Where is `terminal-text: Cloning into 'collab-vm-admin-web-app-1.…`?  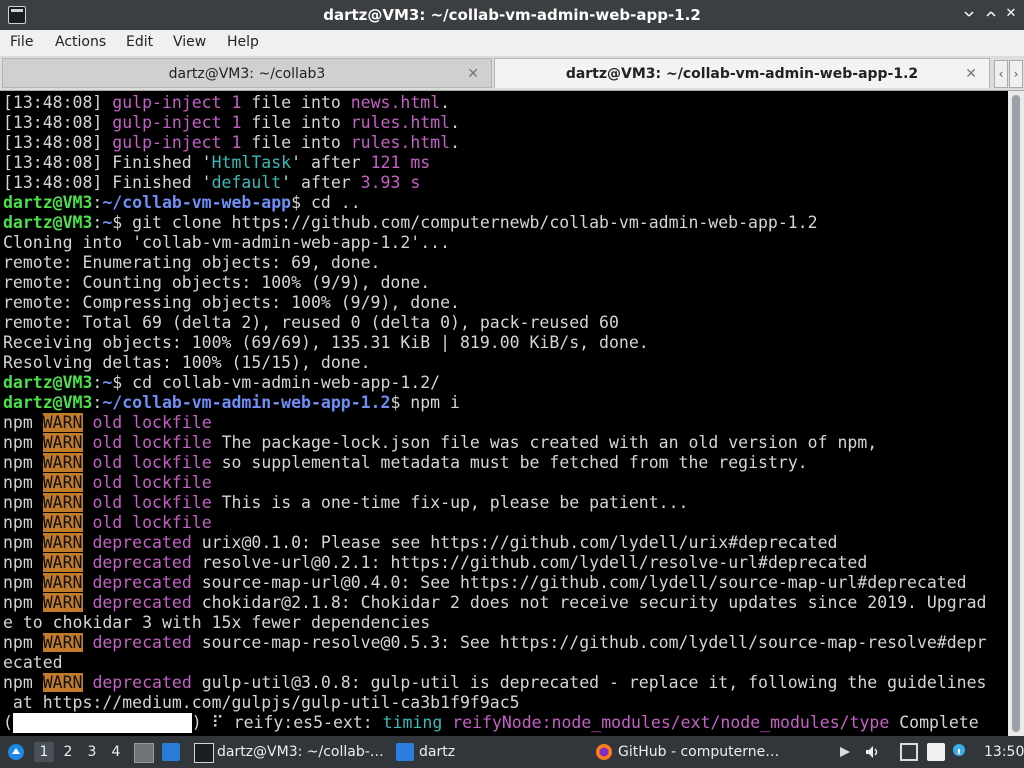
terminal-text: Cloning into 'collab-vm-admin-web-app-1.… is located at coordinates (227, 242).